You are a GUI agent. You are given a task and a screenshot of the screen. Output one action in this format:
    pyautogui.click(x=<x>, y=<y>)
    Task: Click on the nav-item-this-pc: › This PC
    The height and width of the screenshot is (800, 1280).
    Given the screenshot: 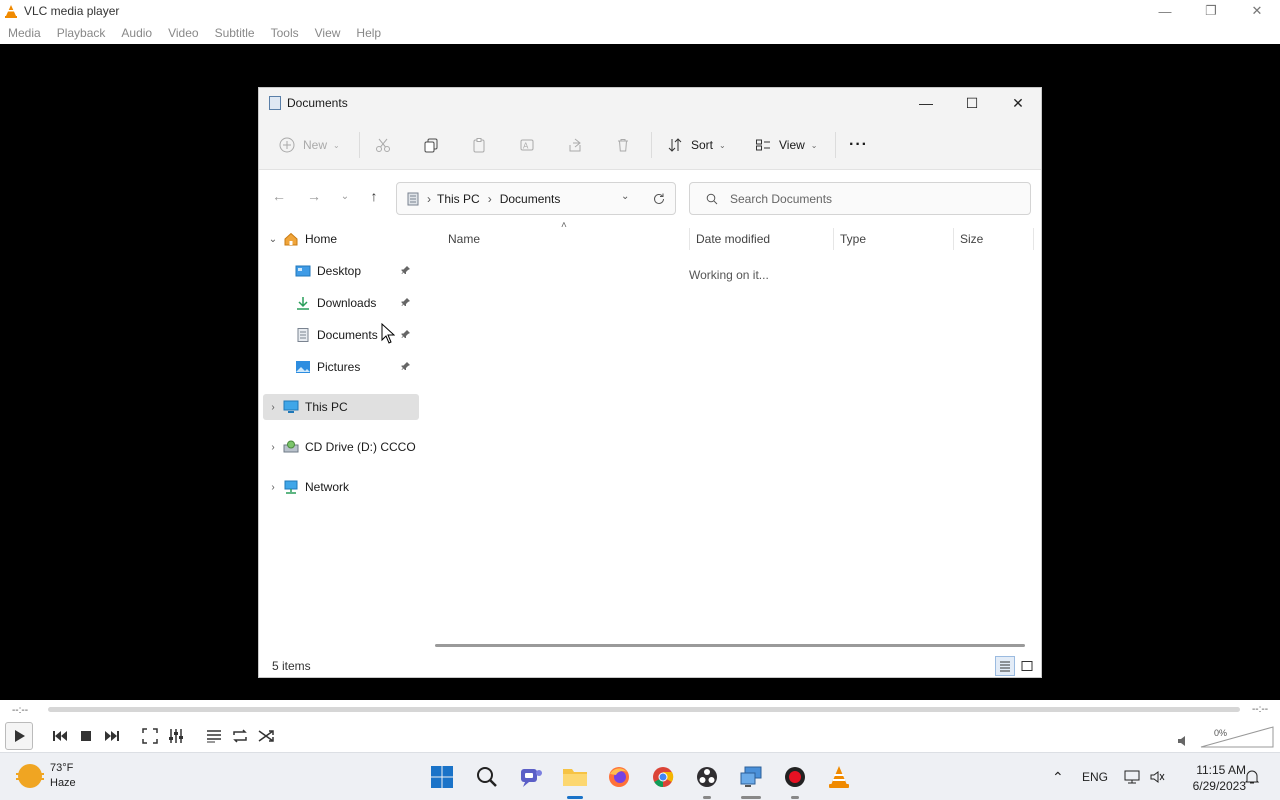 What is the action you would take?
    pyautogui.click(x=341, y=407)
    